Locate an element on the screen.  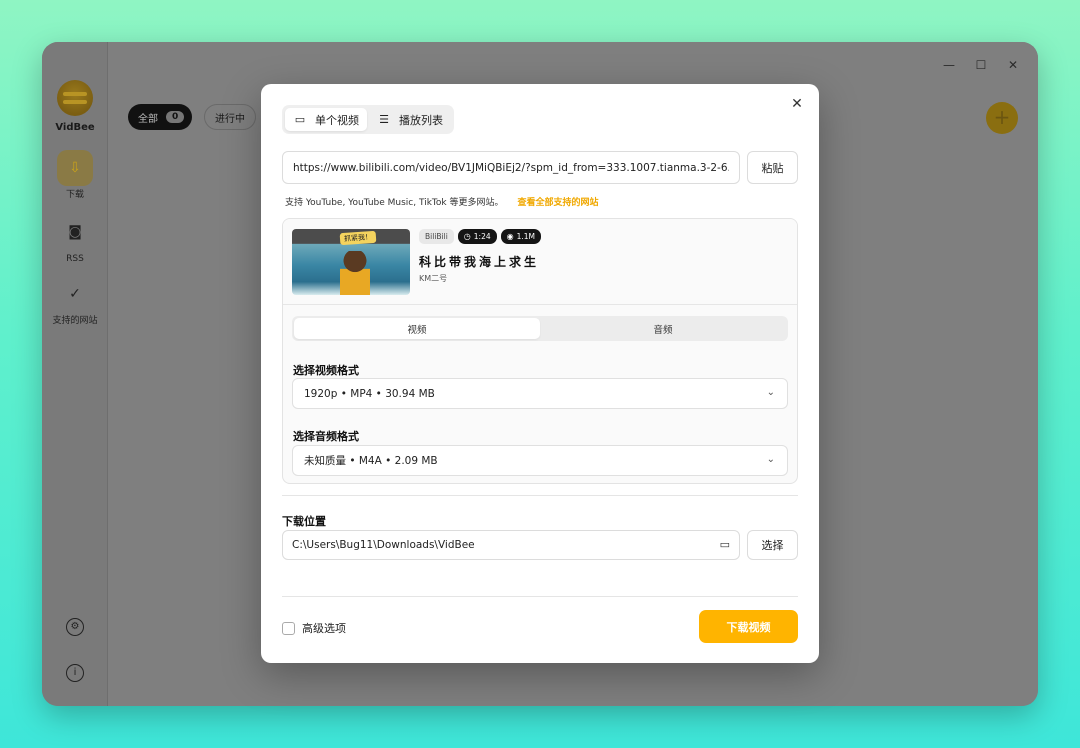
advanced-options-label: 高级选项 is located at coordinates (324, 628).